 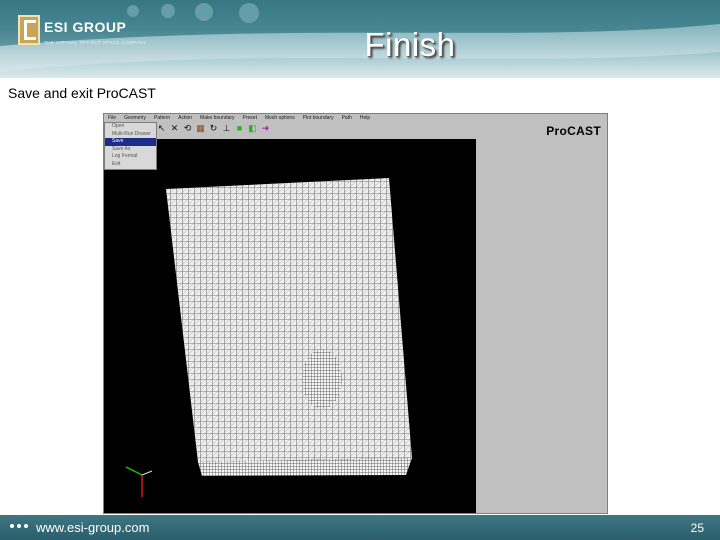 What do you see at coordinates (322, 379) in the screenshot?
I see `mesh-refined-region` at bounding box center [322, 379].